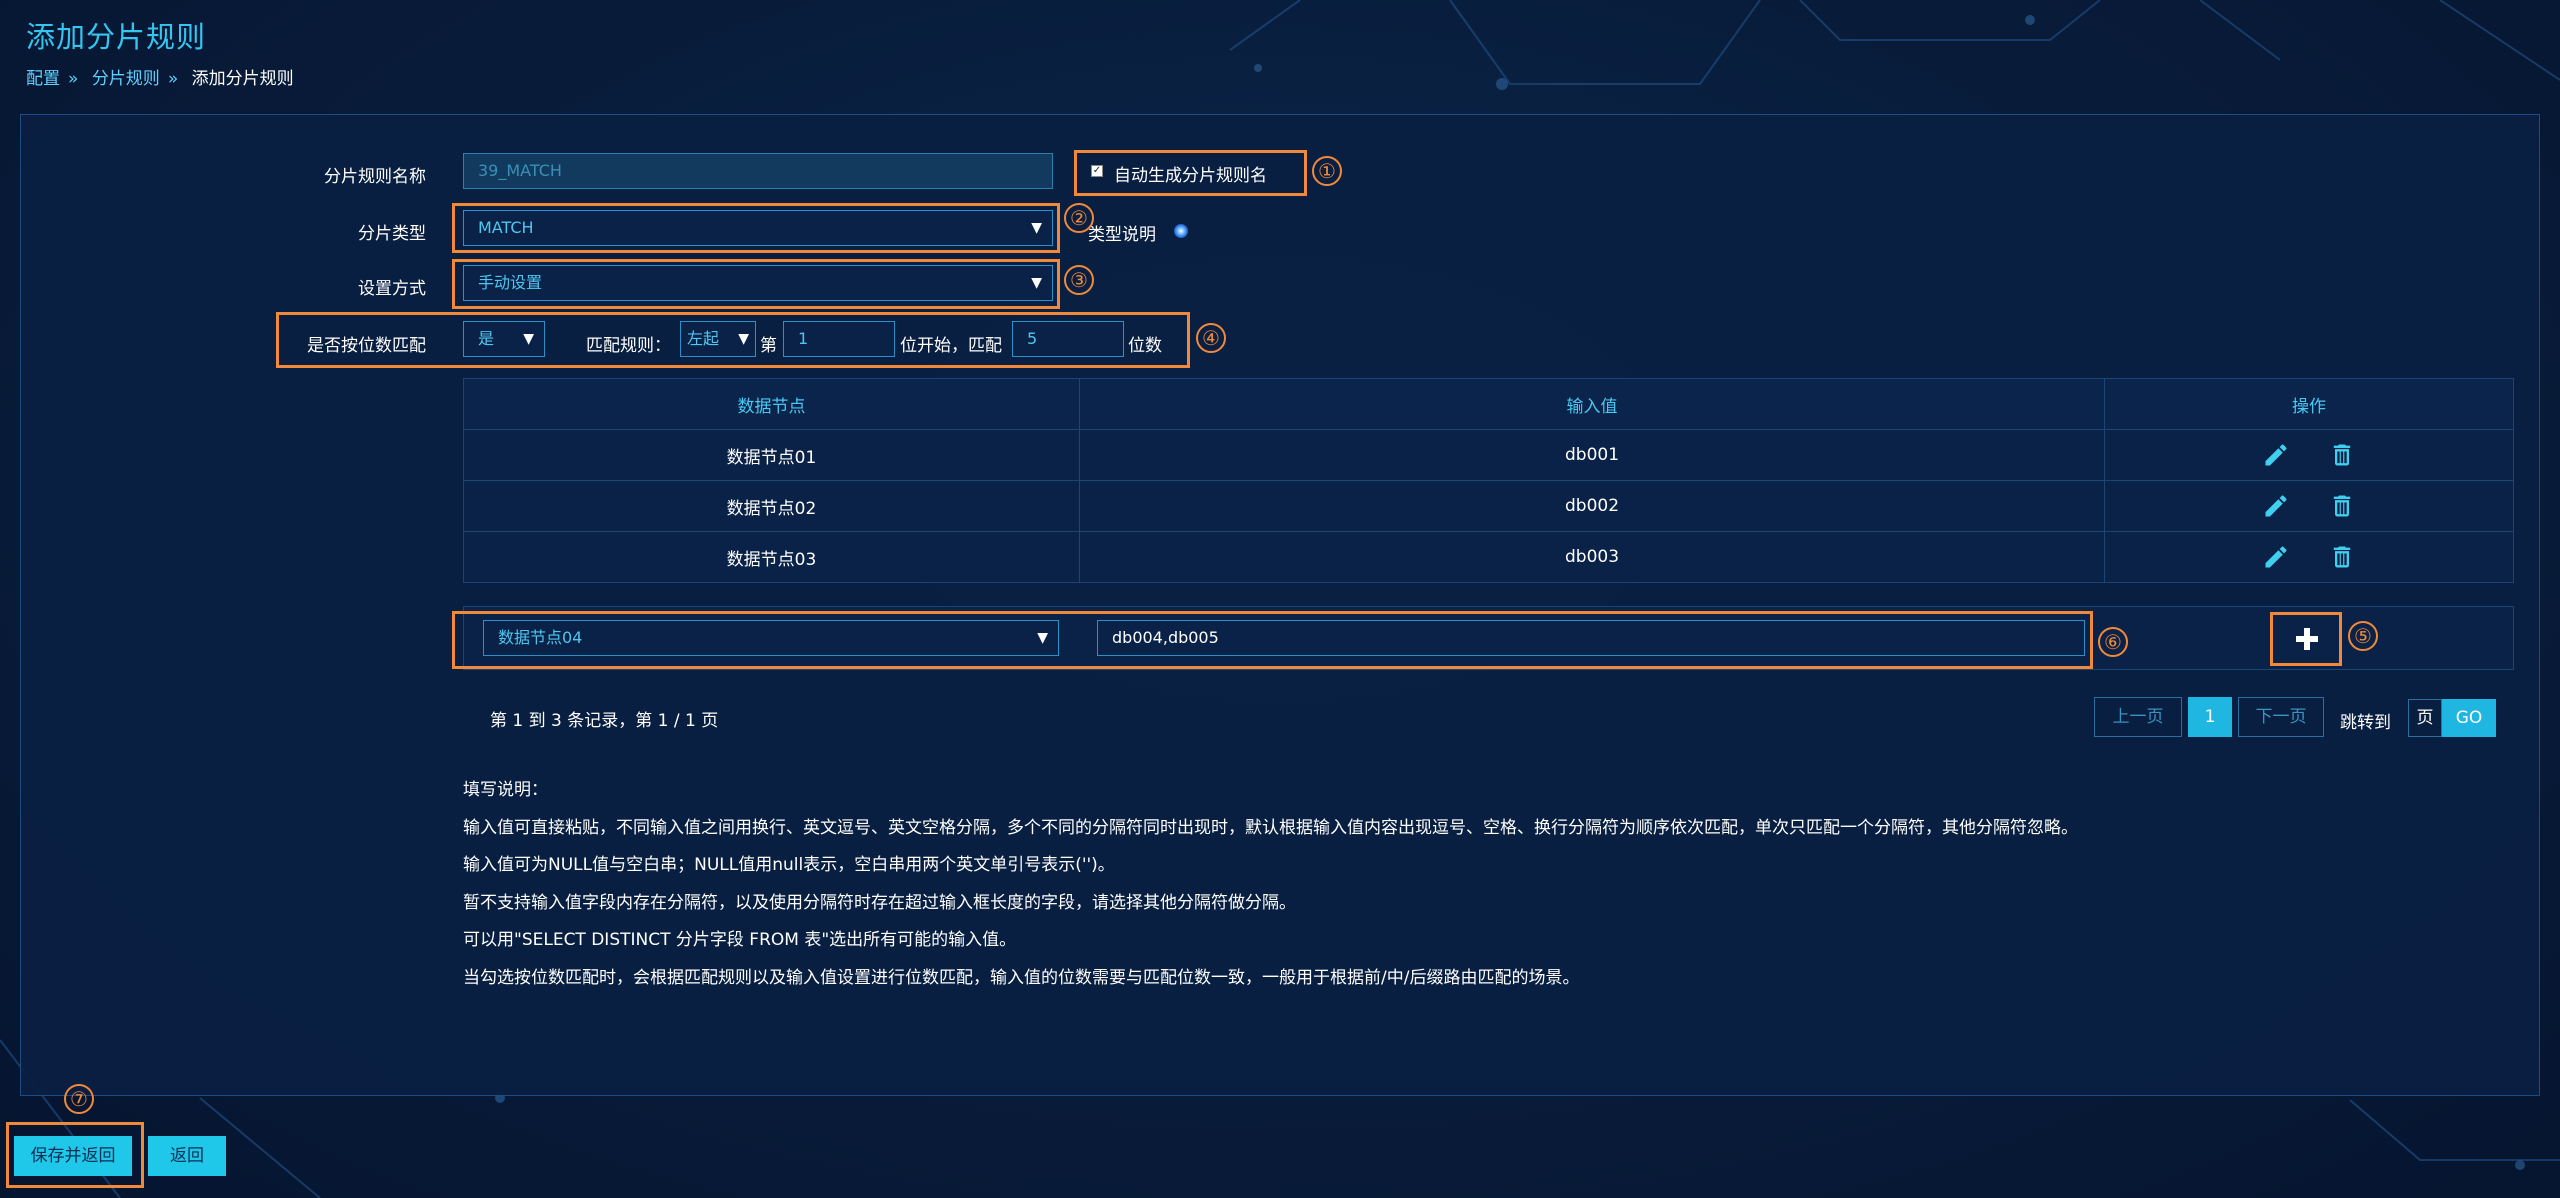 The width and height of the screenshot is (2560, 1198). What do you see at coordinates (771, 404) in the screenshot?
I see `column-header-node: 数据节点` at bounding box center [771, 404].